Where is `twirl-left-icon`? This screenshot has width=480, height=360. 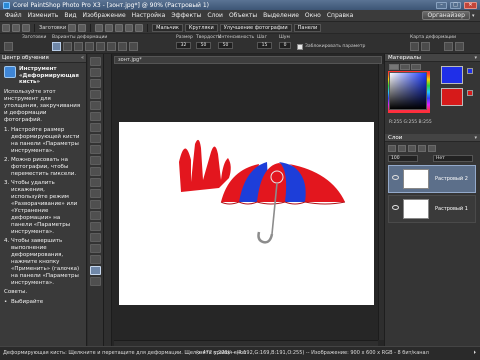
twirl-left-icon is located at coordinates (100, 46).